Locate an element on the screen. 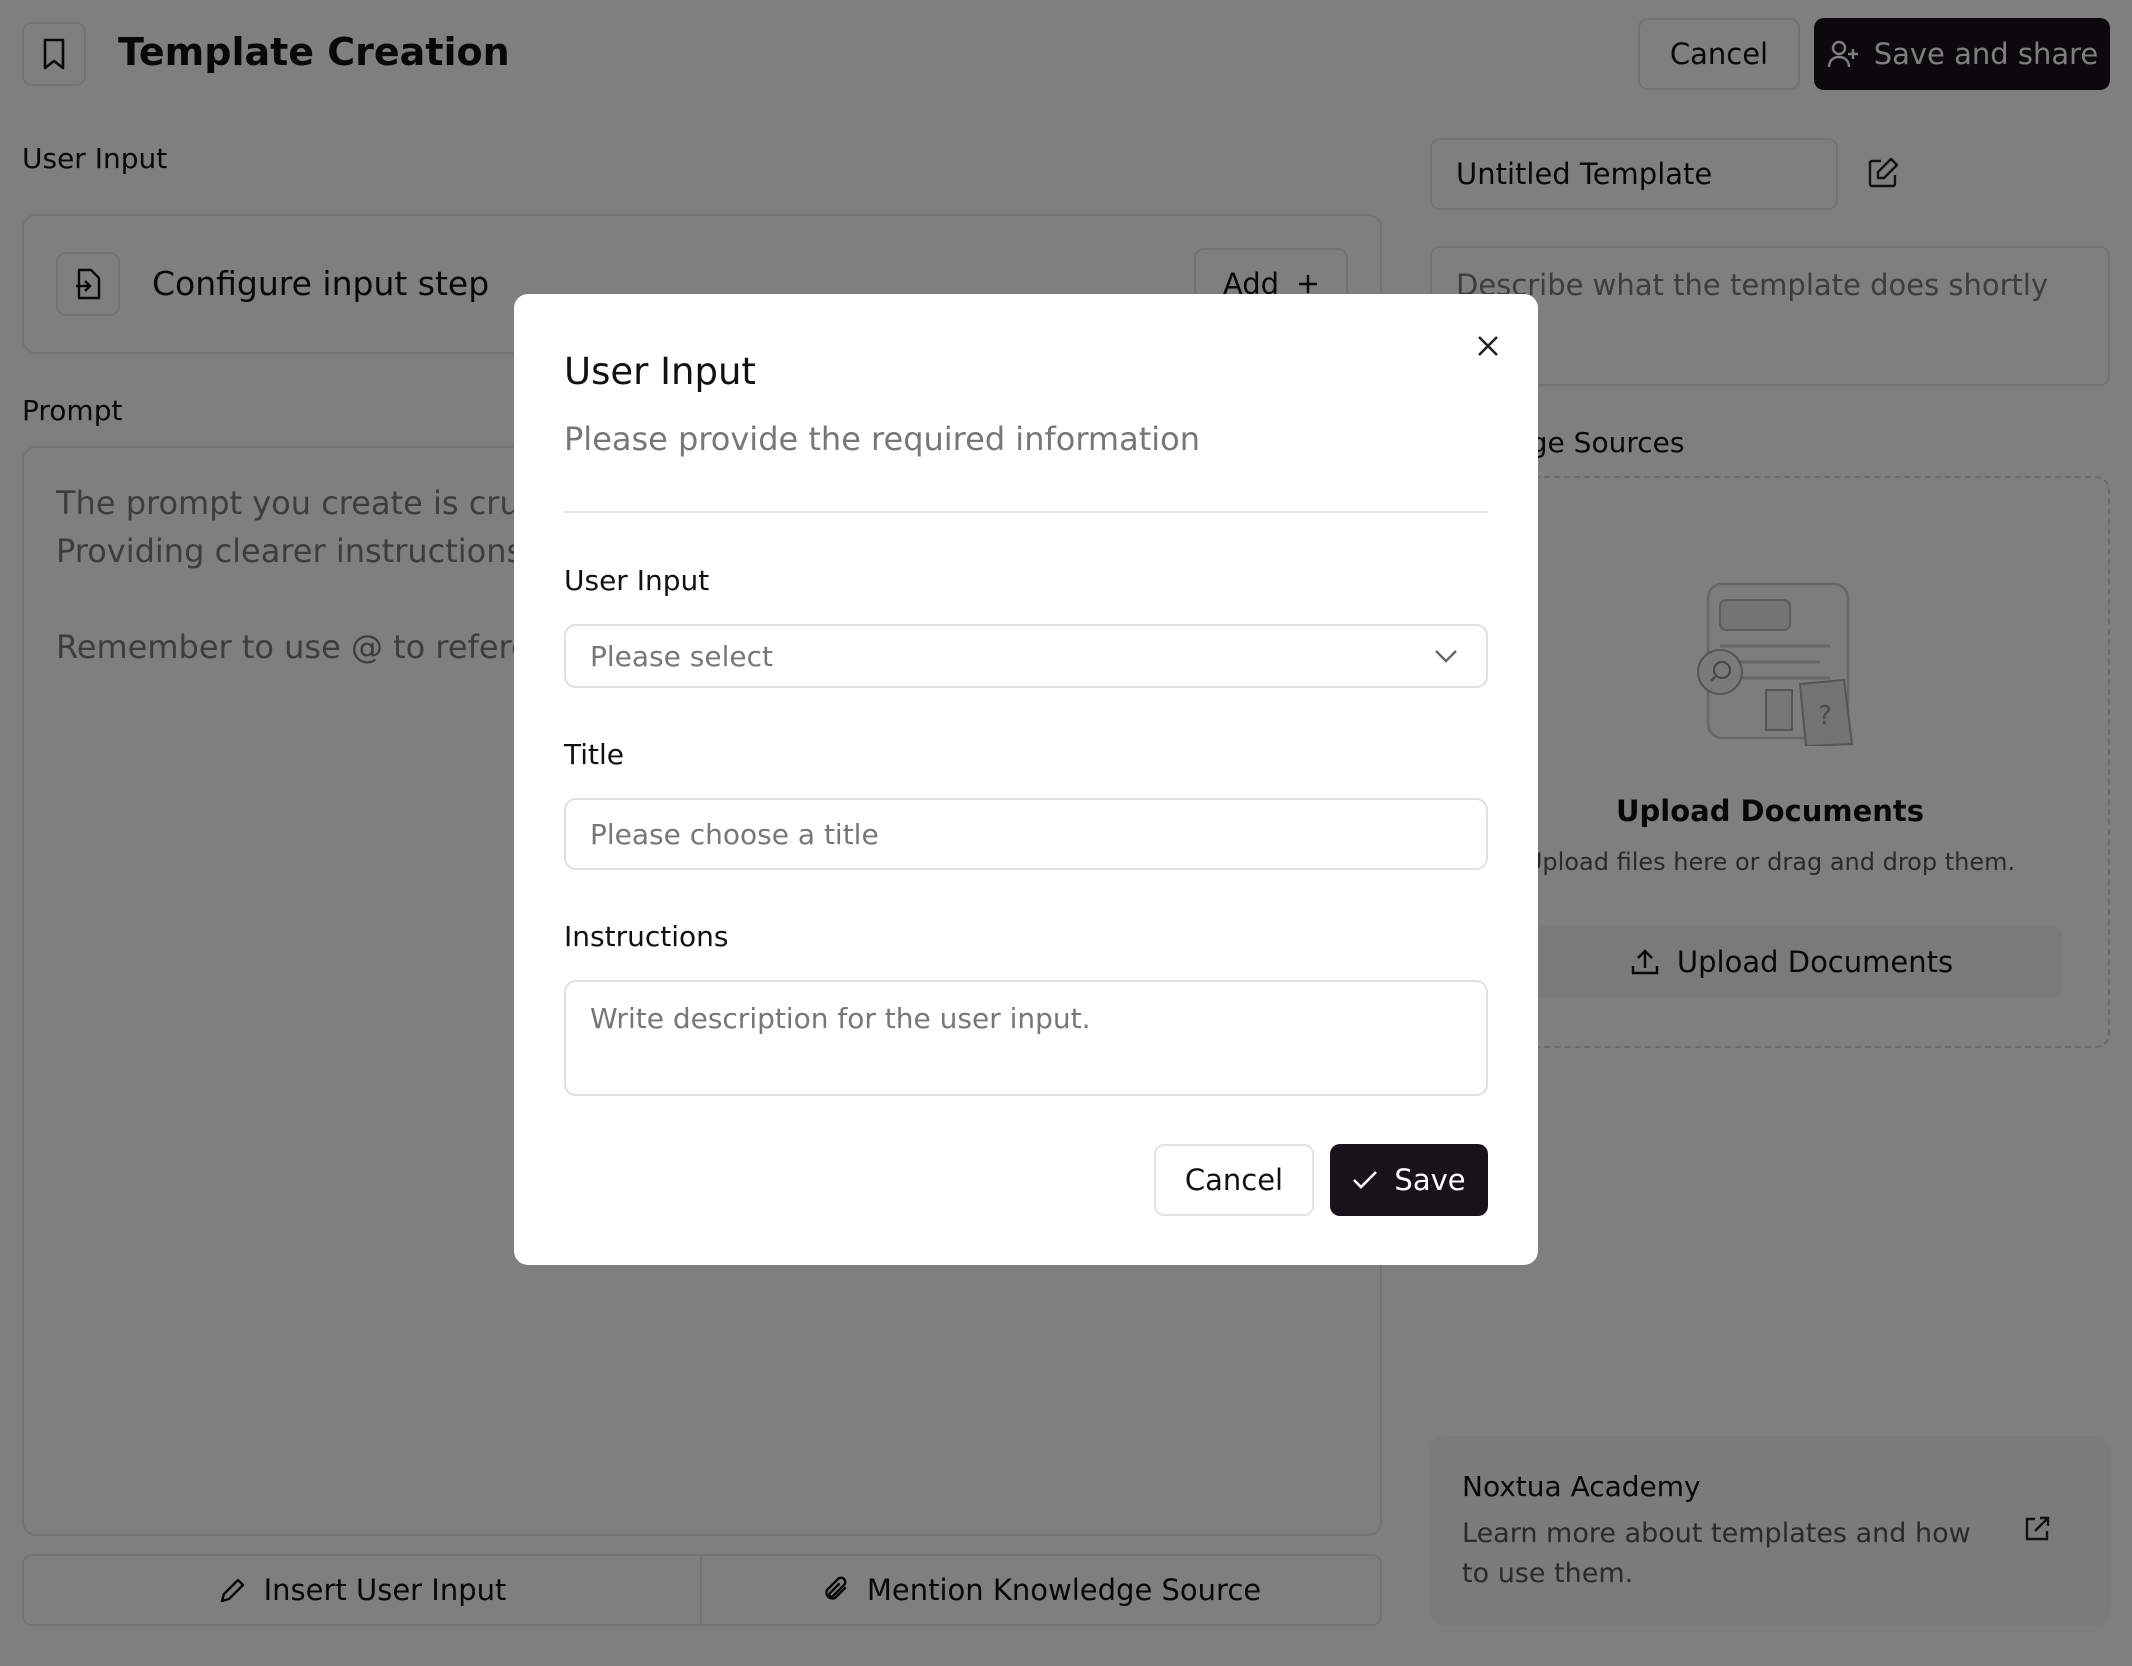 Image resolution: width=2132 pixels, height=1666 pixels. modal-save-label: Save is located at coordinates (1430, 1180).